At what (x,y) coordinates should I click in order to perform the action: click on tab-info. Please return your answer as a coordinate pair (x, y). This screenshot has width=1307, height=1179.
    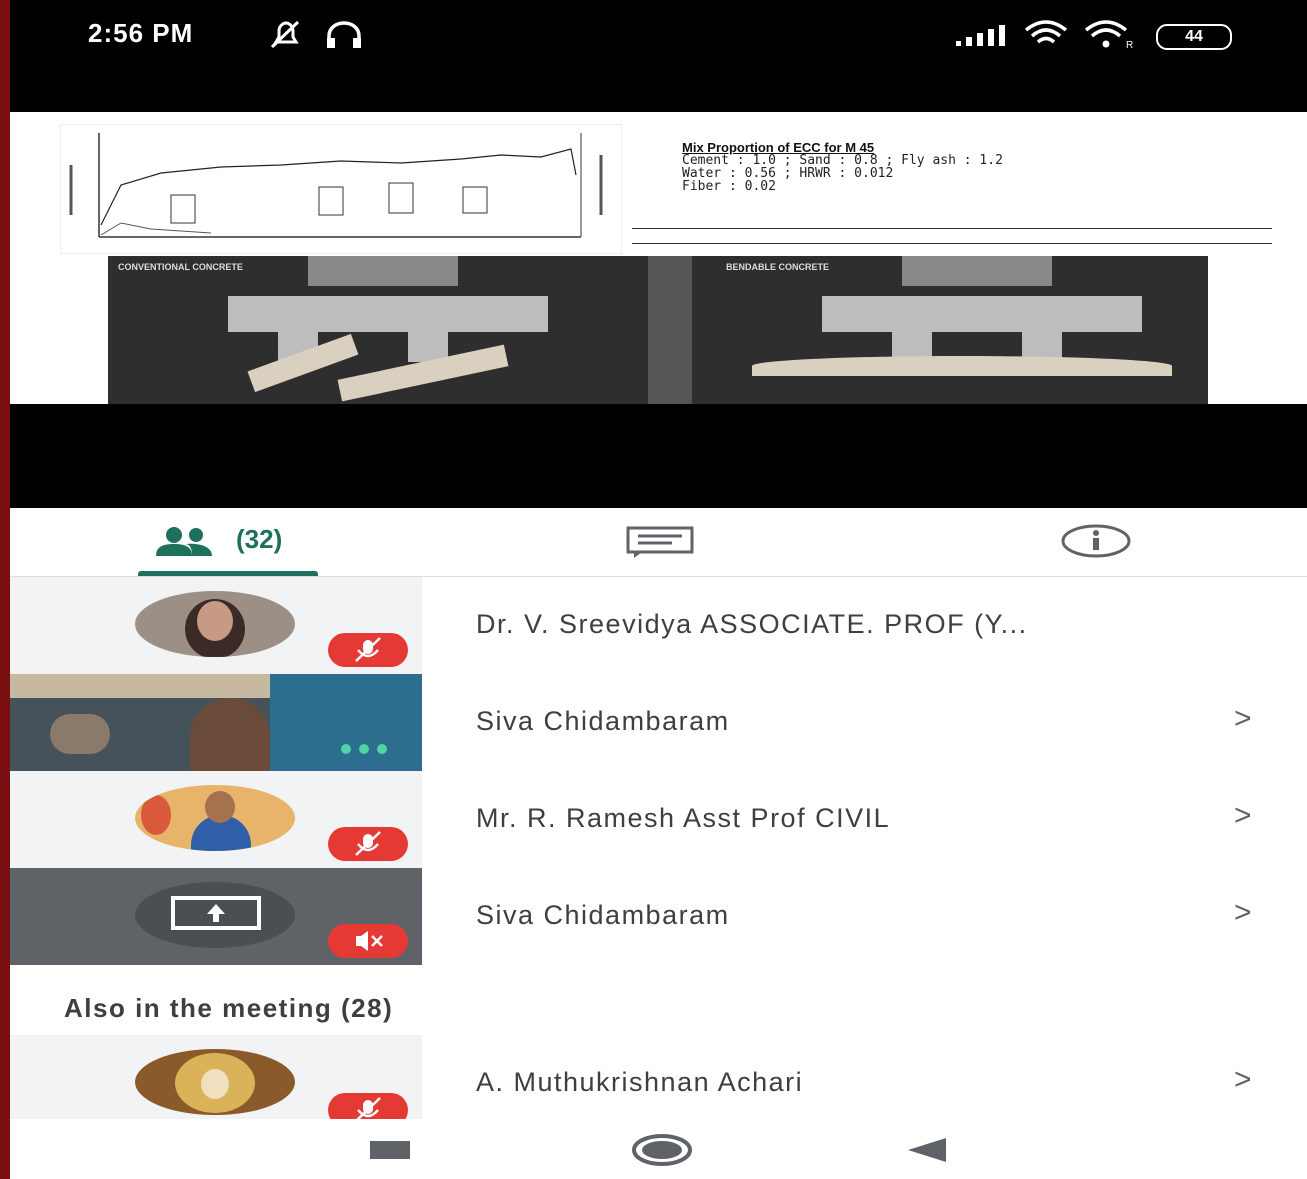
    Looking at the image, I should click on (1100, 542).